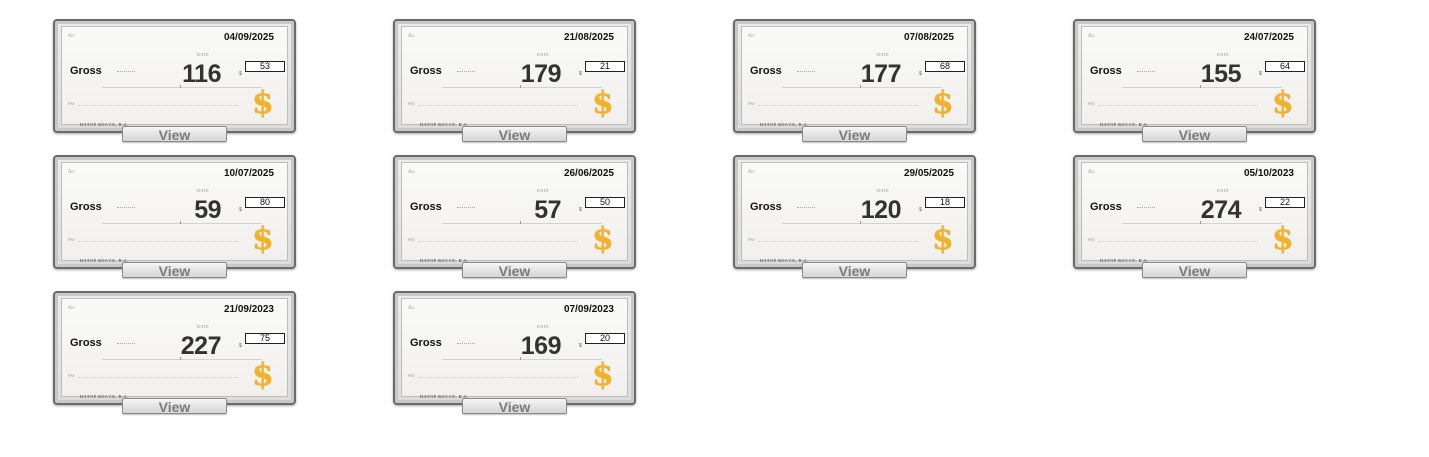 This screenshot has height=457, width=1429. Describe the element at coordinates (1221, 210) in the screenshot. I see `gross-amount: 274` at that location.